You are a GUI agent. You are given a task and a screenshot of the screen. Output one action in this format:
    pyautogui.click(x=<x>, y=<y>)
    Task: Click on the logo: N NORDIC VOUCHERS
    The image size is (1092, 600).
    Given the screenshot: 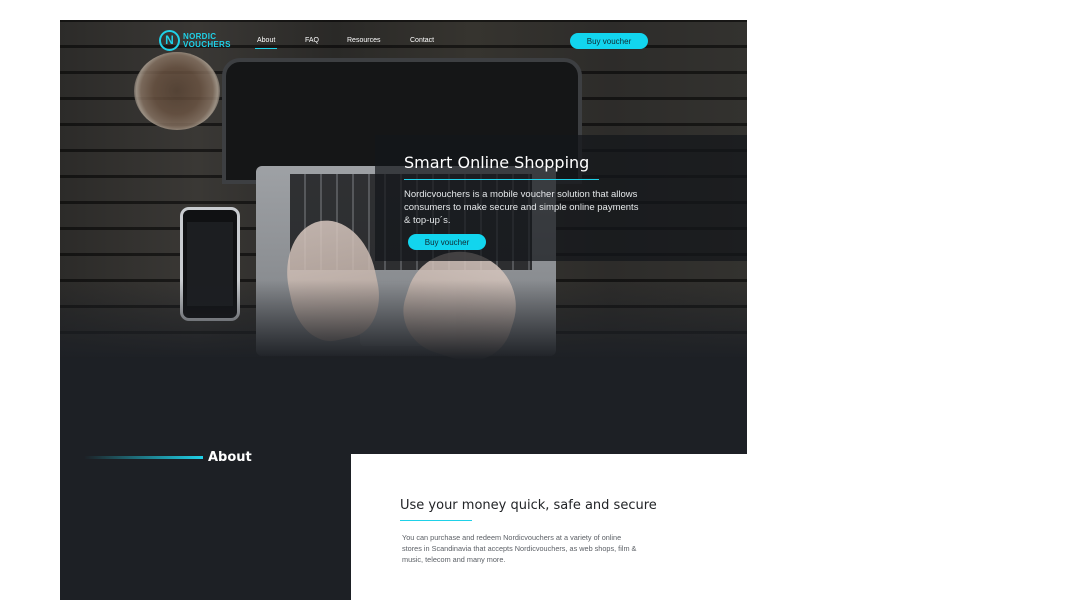 What is the action you would take?
    pyautogui.click(x=195, y=40)
    